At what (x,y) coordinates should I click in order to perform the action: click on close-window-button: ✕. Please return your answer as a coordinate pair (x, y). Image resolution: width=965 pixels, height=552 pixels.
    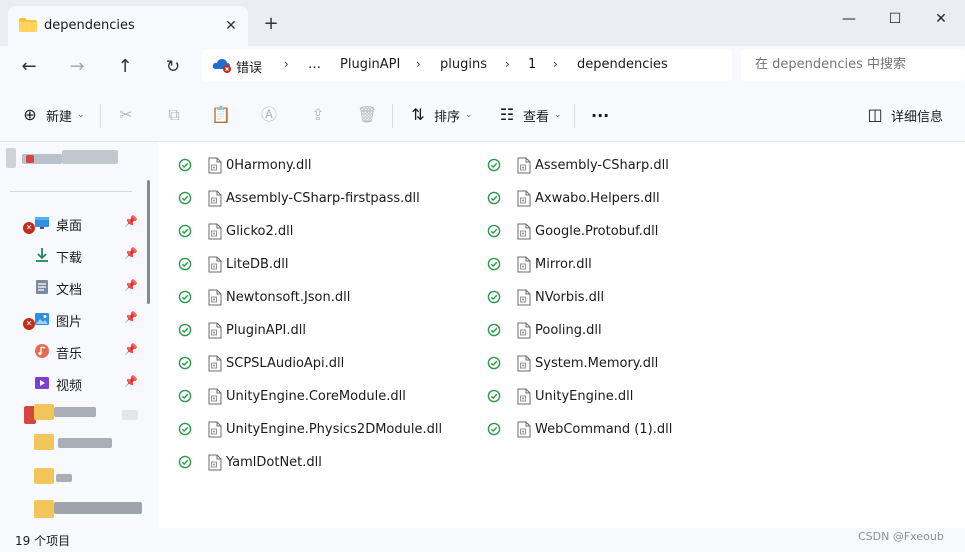
    Looking at the image, I should click on (941, 19).